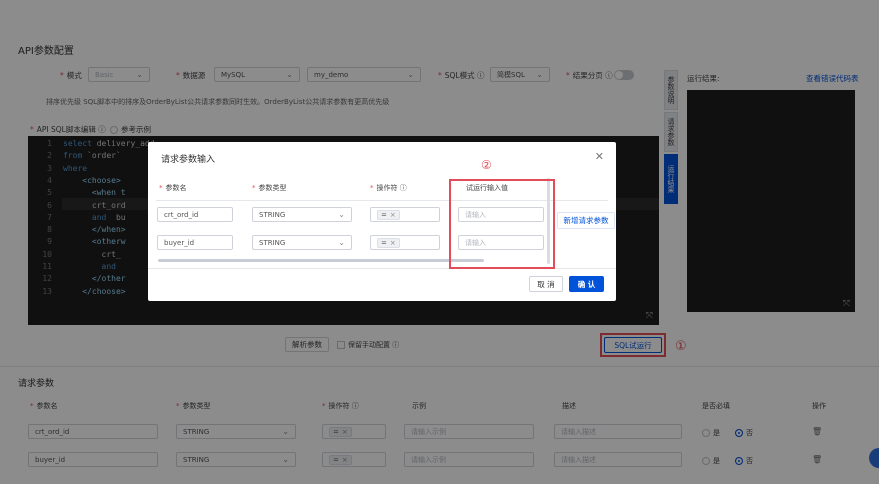 The height and width of the screenshot is (484, 879). Describe the element at coordinates (195, 242) in the screenshot. I see `dialog-row-2-name: buyer_id` at that location.